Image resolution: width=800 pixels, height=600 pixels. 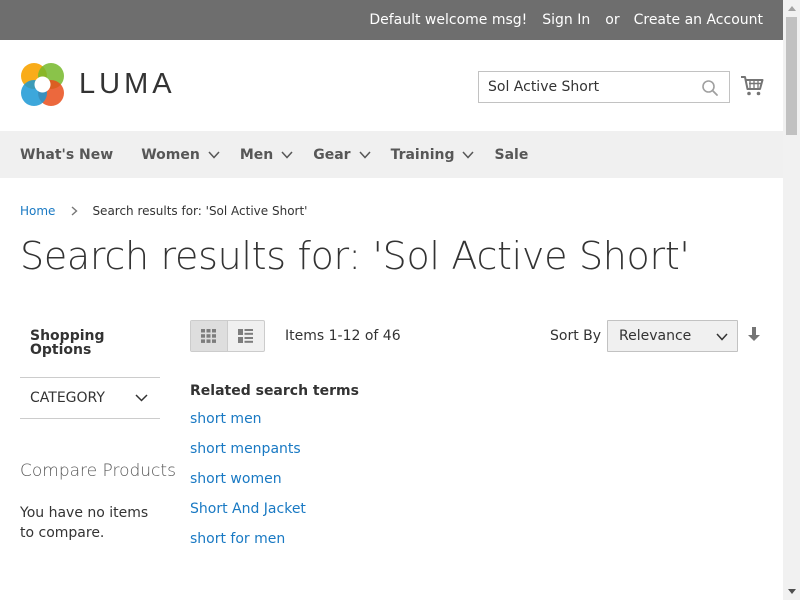 I want to click on category-filter: CATEGORY, so click(x=90, y=398).